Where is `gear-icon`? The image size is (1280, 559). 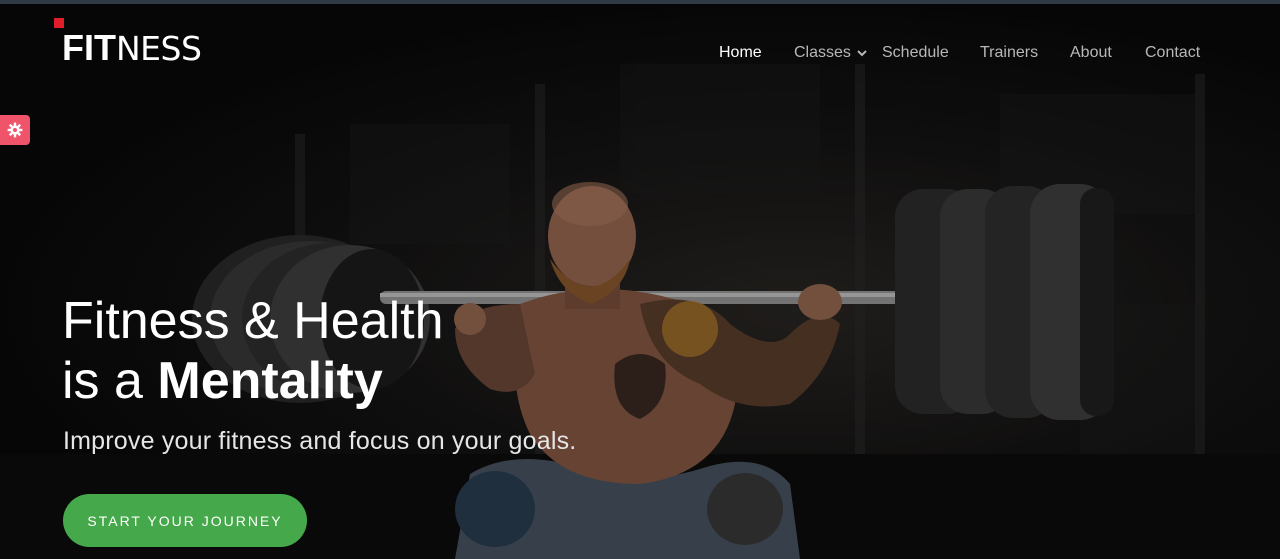 gear-icon is located at coordinates (15, 130).